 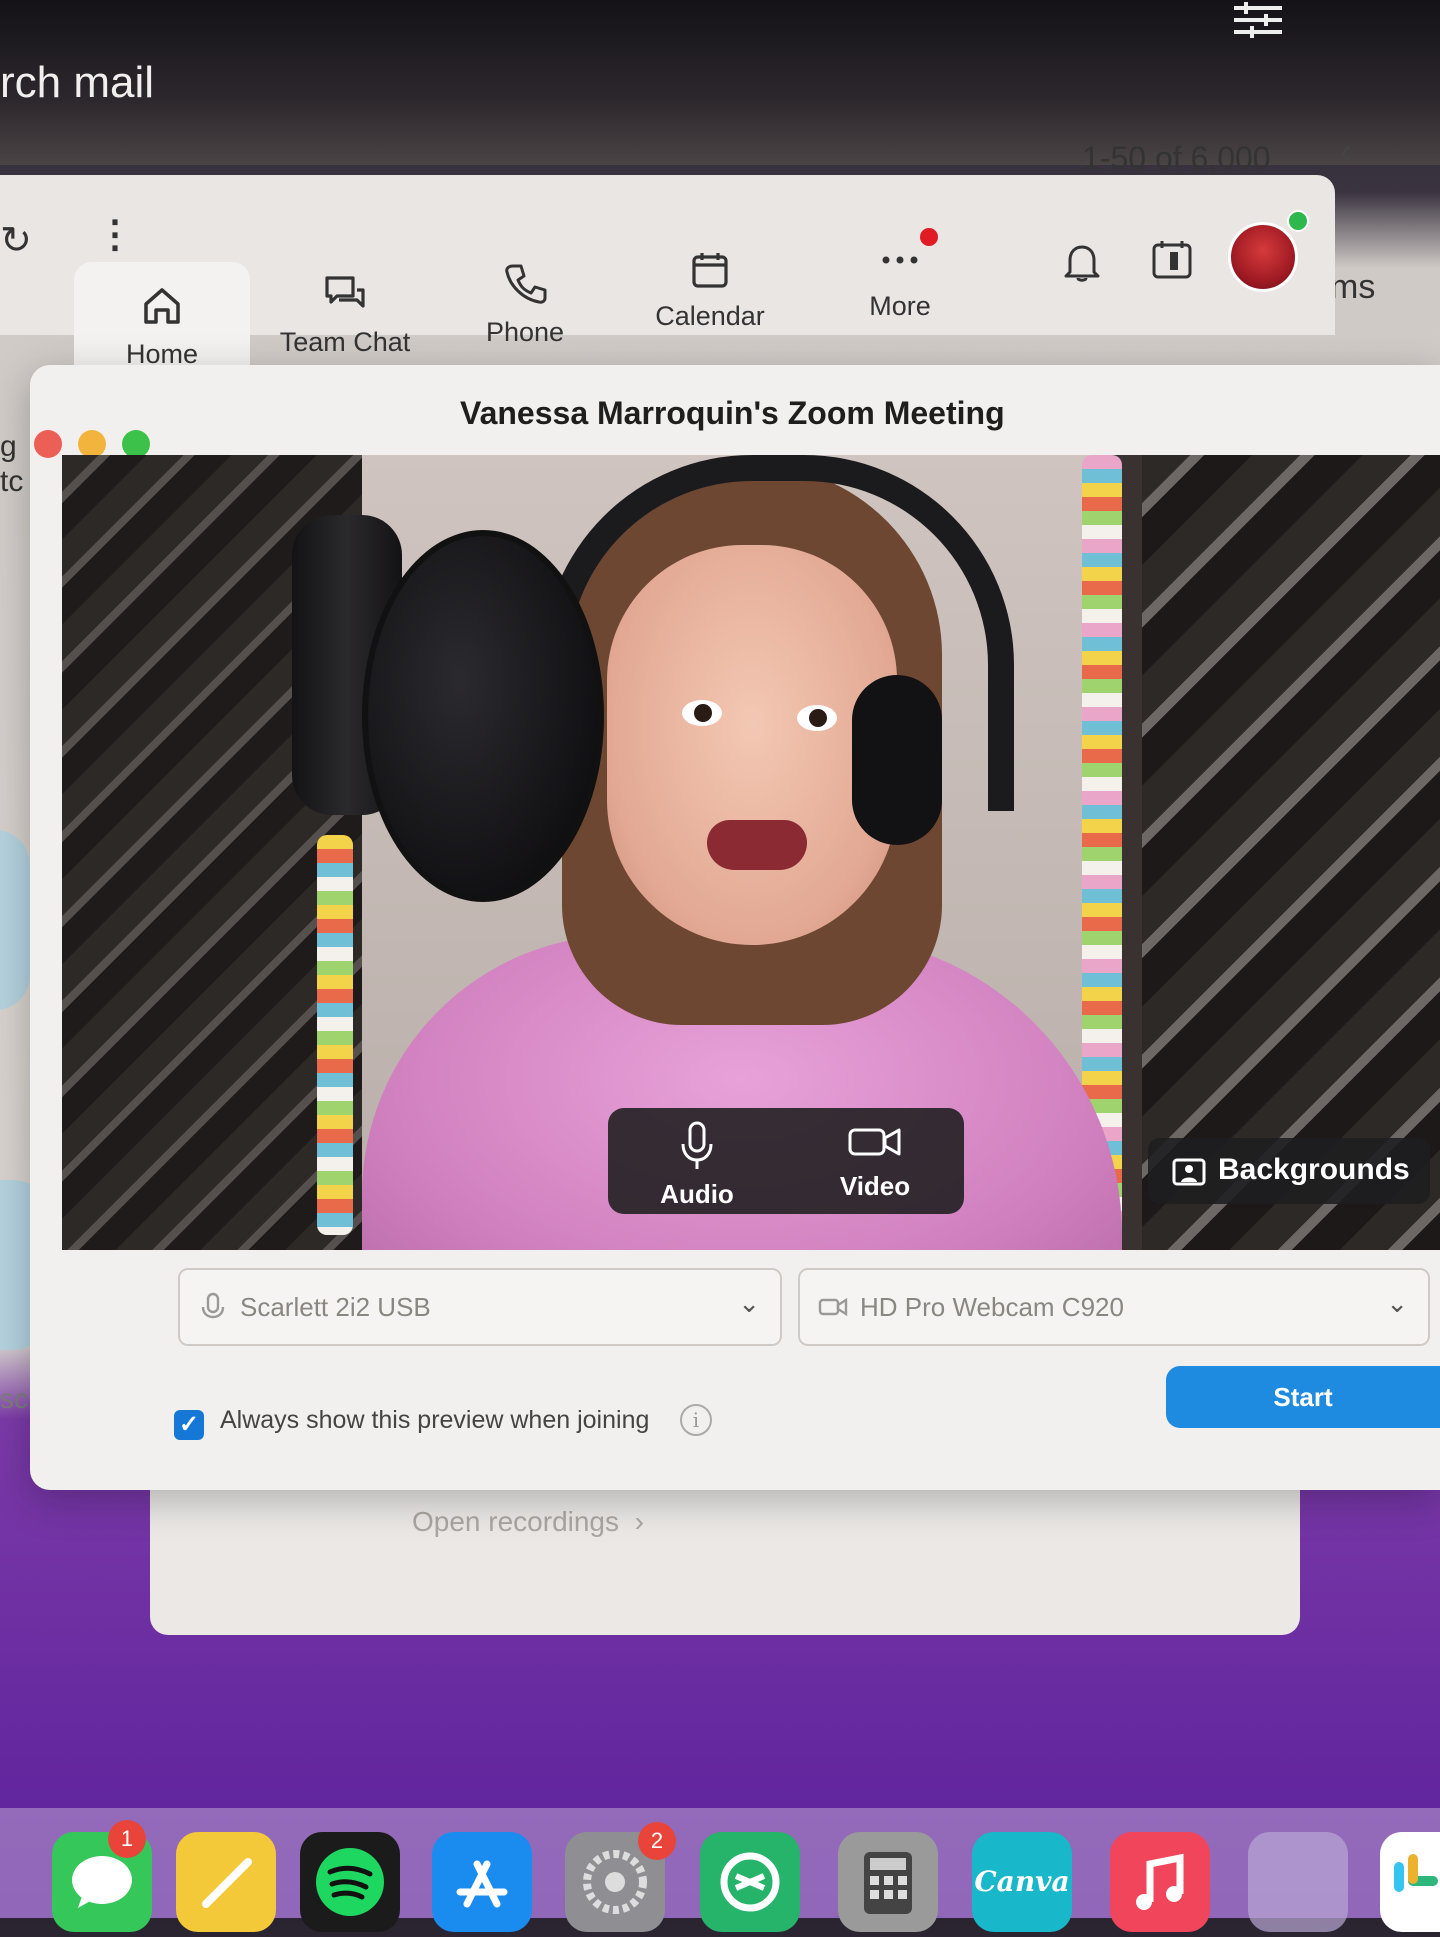 I want to click on camera-select: HD Pro Webcam C920 ⌄, so click(x=1114, y=1307).